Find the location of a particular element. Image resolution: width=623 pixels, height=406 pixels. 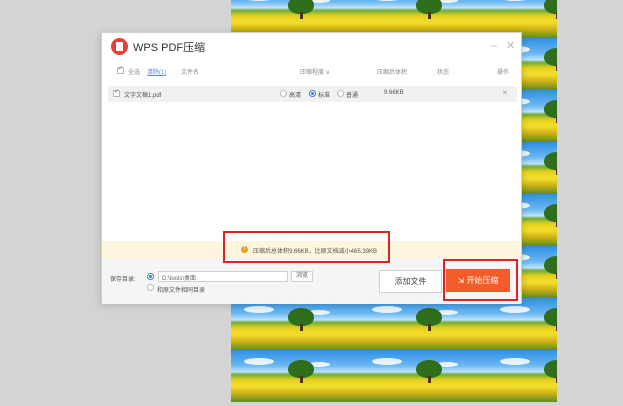

remove-file-button: ✕ is located at coordinates (505, 93).